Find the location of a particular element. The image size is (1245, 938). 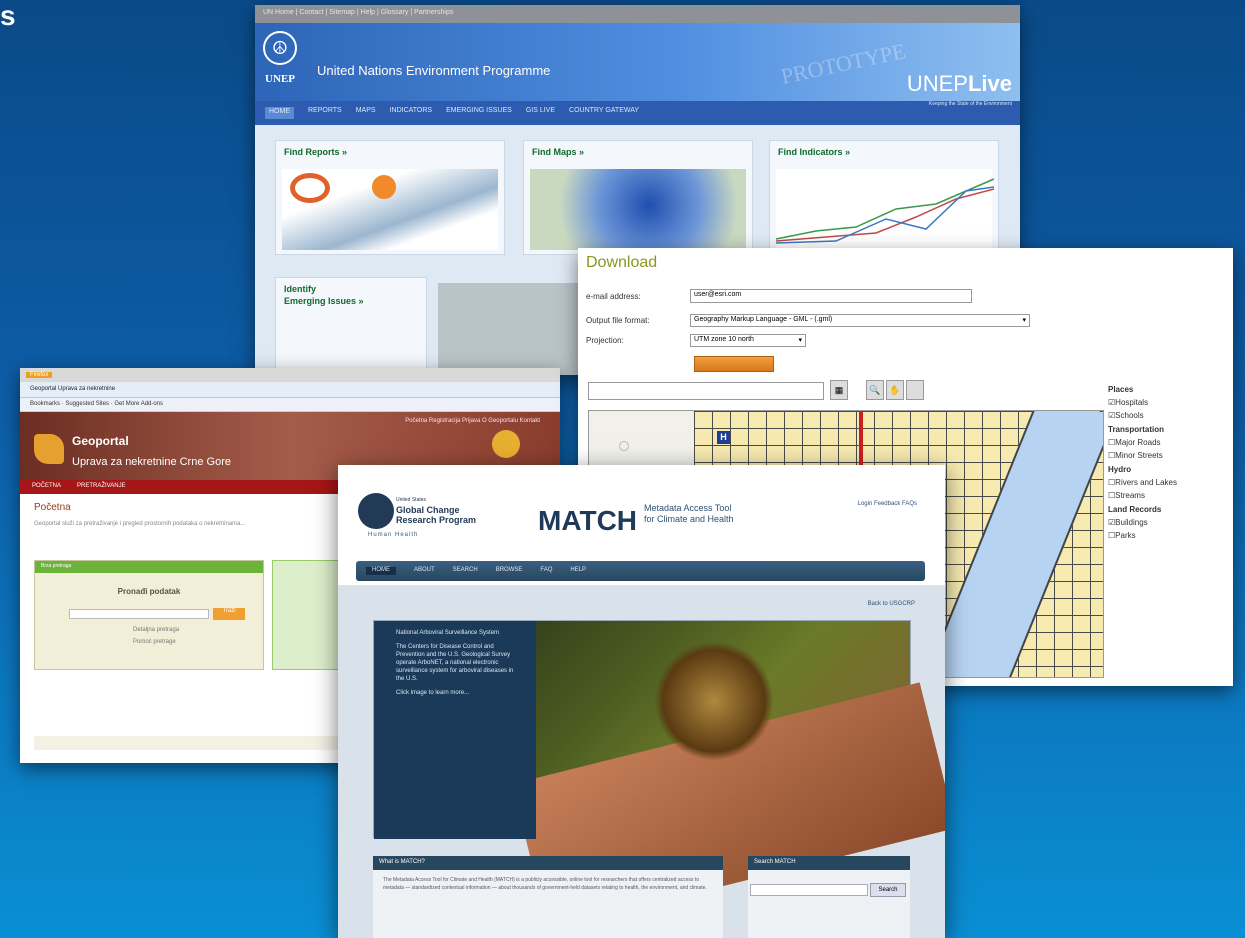

quick-search-button: Traži is located at coordinates (229, 614).